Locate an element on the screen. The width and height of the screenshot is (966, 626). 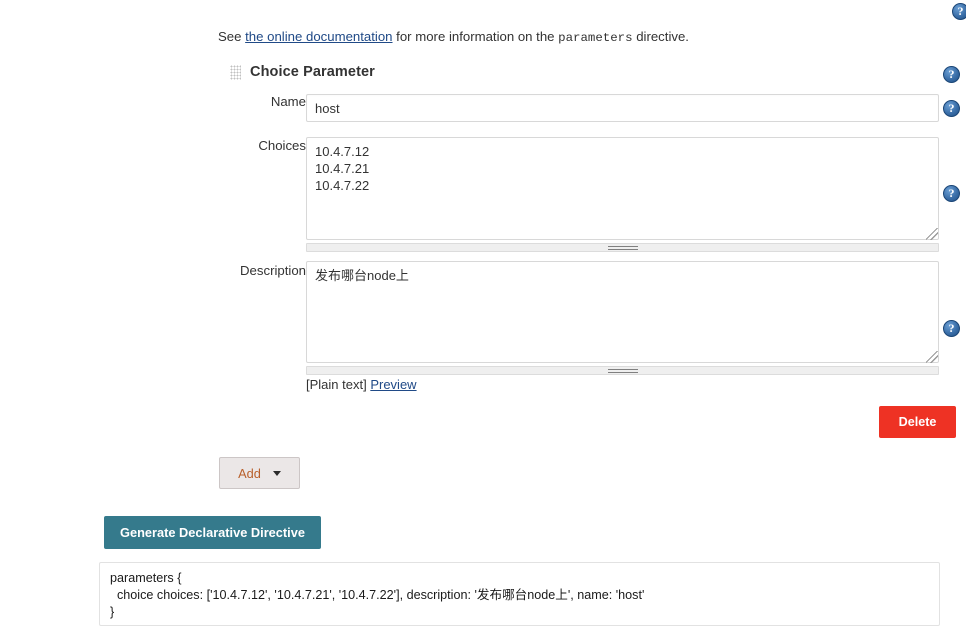
preview-row: [Plain text] Preview is located at coordinates (361, 384).